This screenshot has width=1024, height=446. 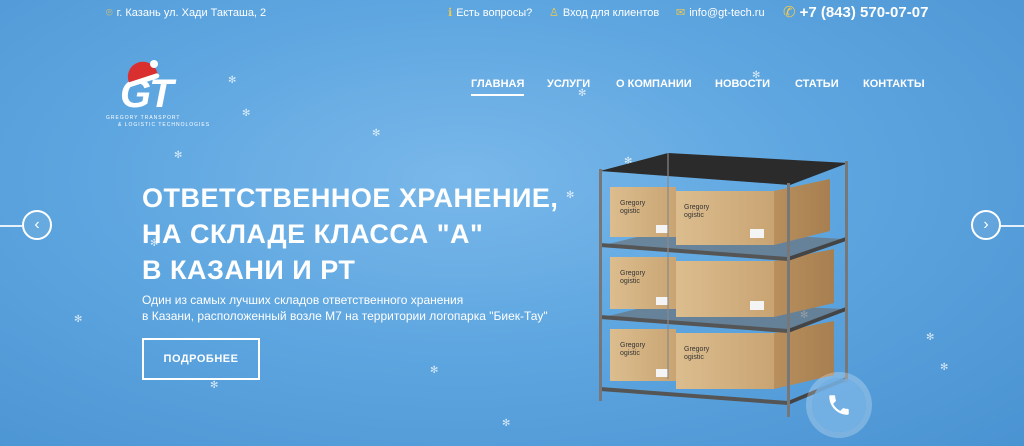 What do you see at coordinates (894, 84) in the screenshot?
I see `nav-item-contacts: КОНТАКТЫ` at bounding box center [894, 84].